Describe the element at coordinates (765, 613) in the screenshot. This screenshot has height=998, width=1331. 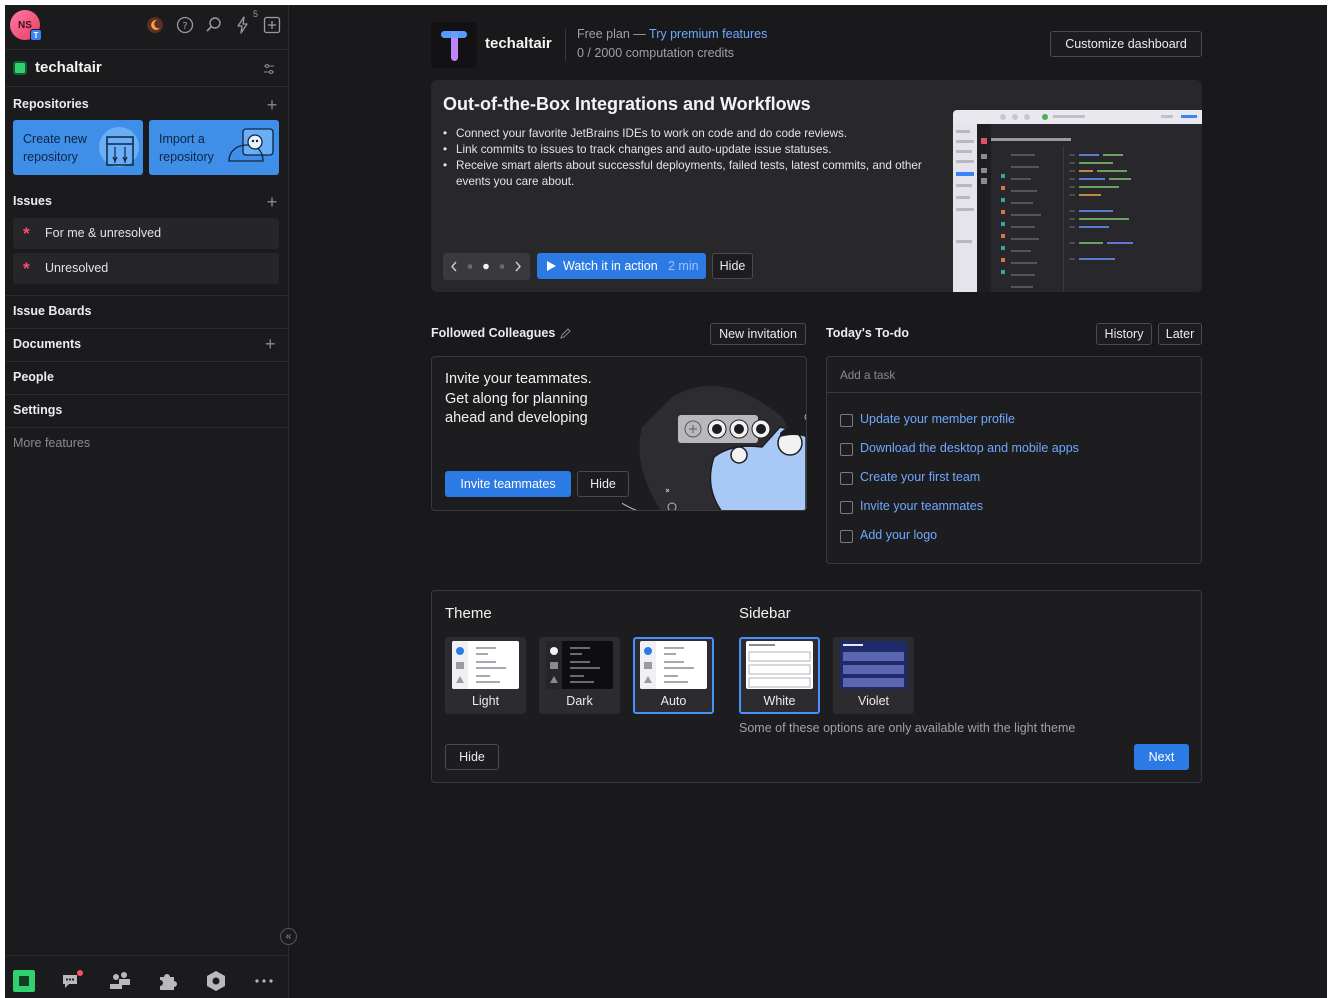
I see `sidebar-style-title: Sidebar` at that location.